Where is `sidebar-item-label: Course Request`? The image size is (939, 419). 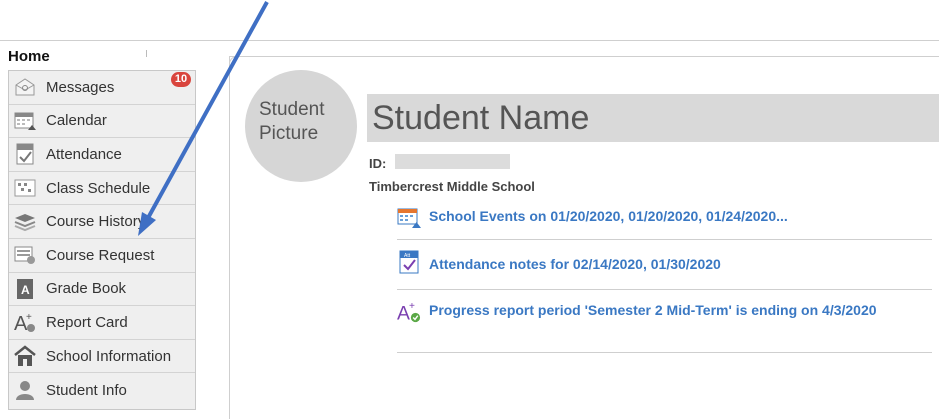
sidebar-item-label: Course Request is located at coordinates (100, 255).